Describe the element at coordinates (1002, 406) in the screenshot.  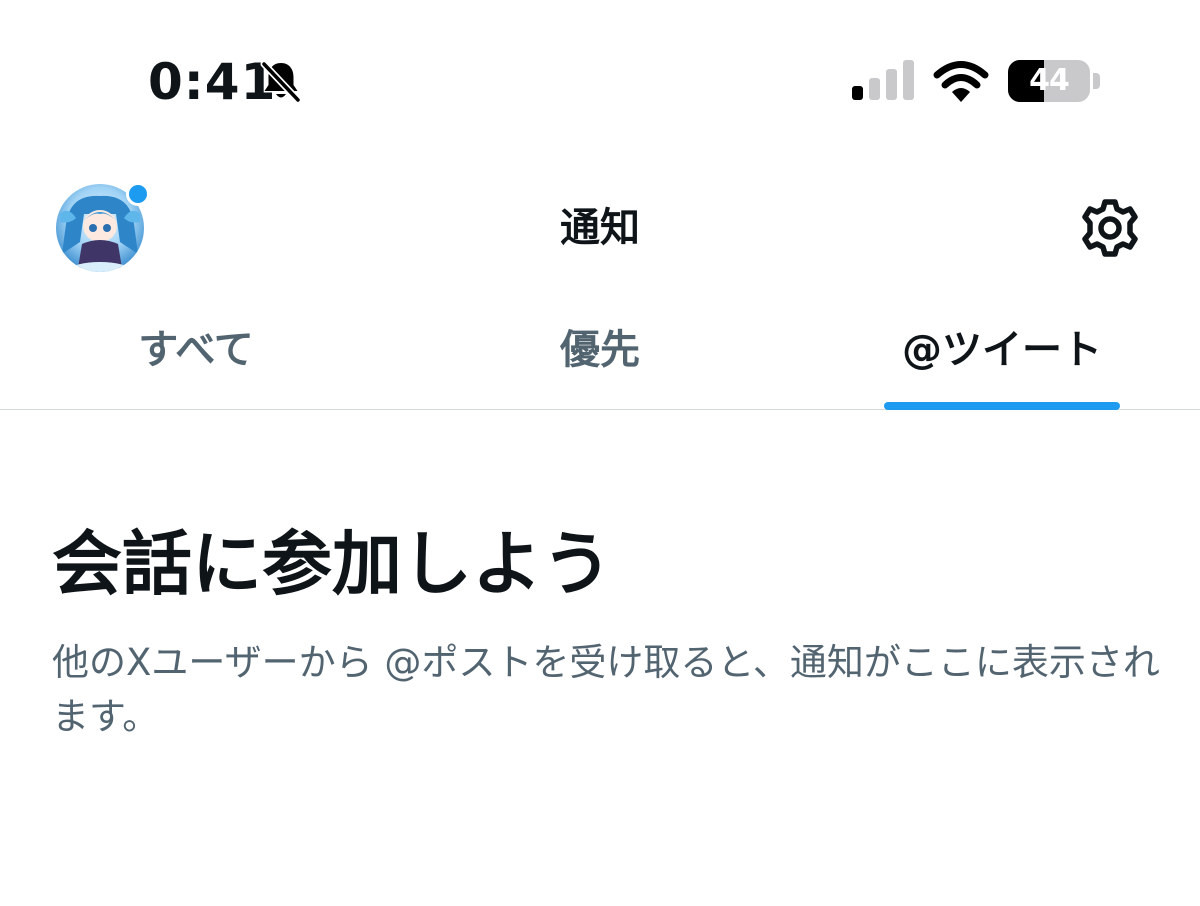
I see `active-tab-indicator` at that location.